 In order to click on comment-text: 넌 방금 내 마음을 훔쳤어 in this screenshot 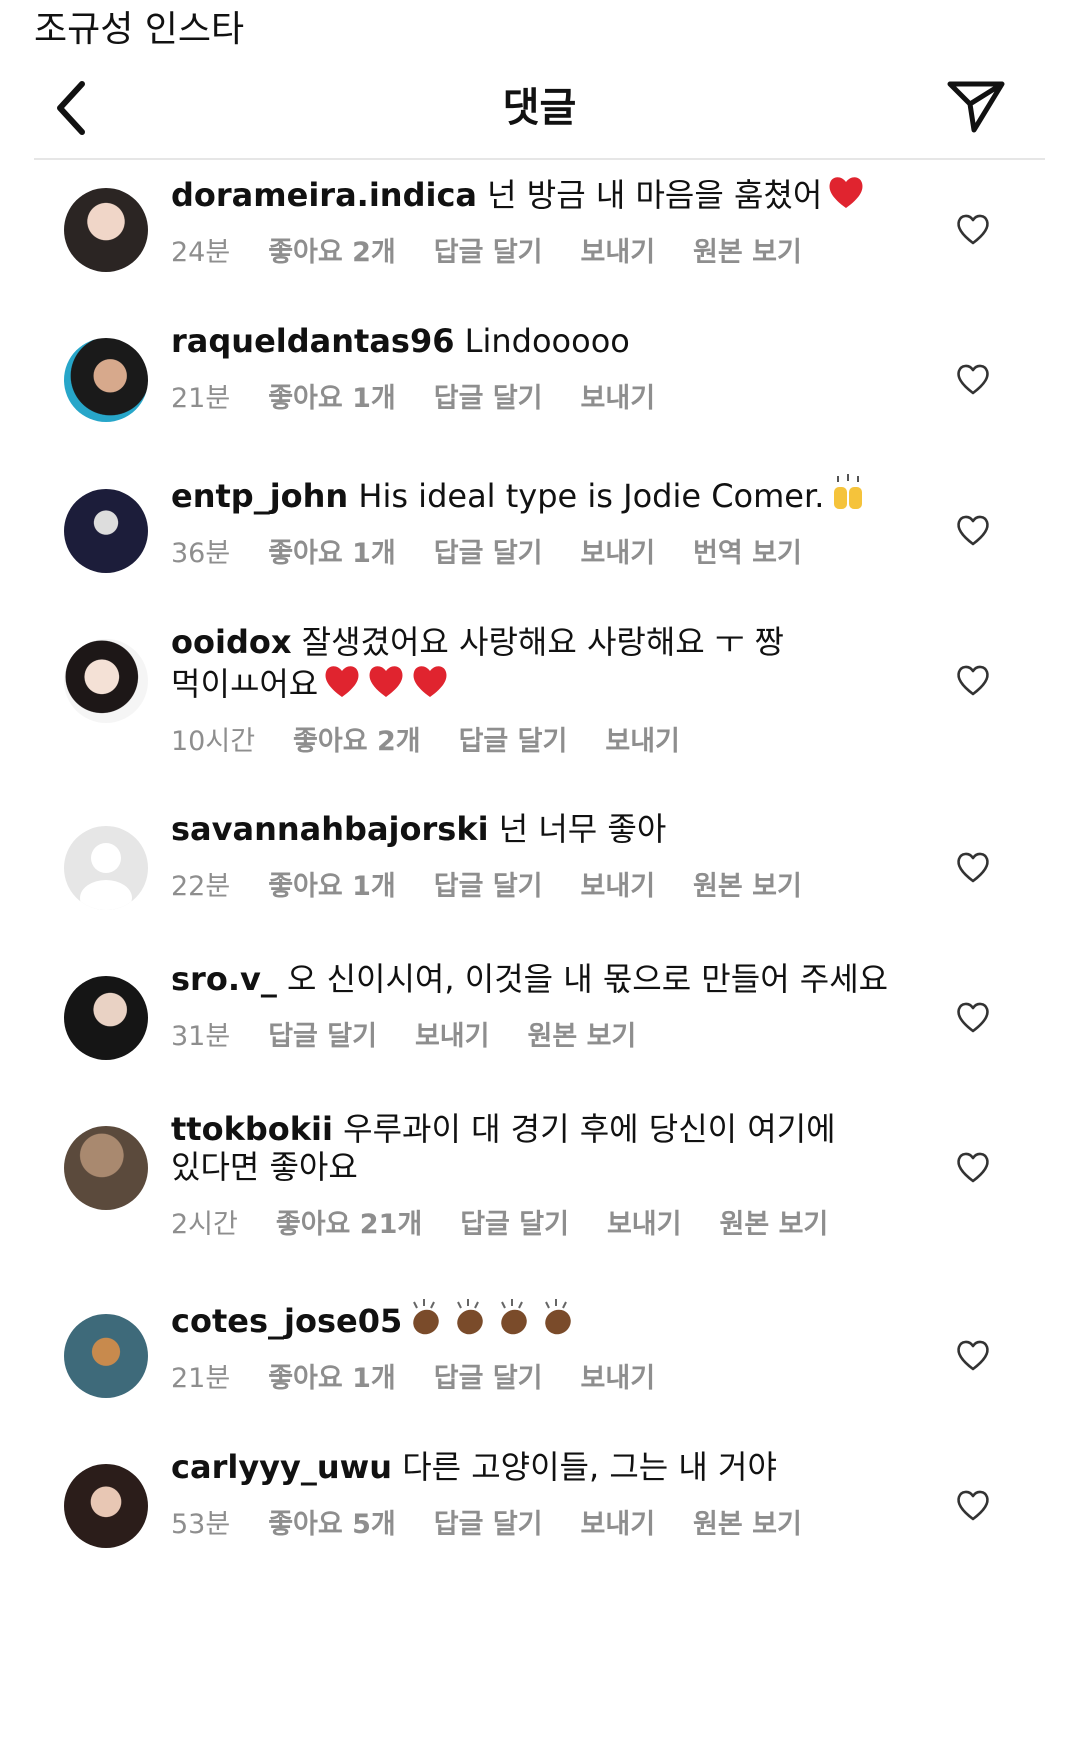, I will do `click(655, 195)`.